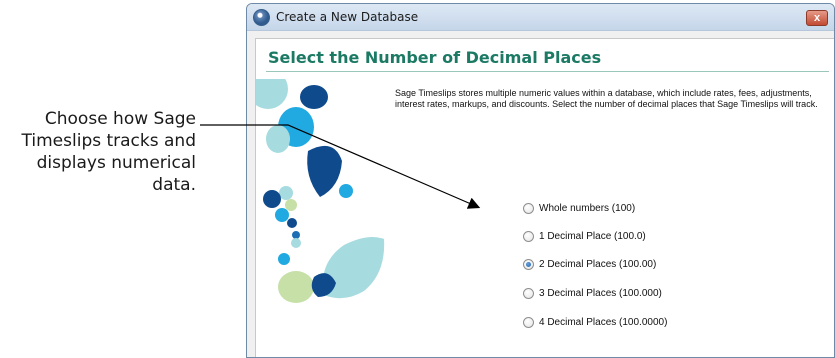 The height and width of the screenshot is (358, 835). I want to click on page-title: Select the Number of Decimal Places, so click(435, 57).